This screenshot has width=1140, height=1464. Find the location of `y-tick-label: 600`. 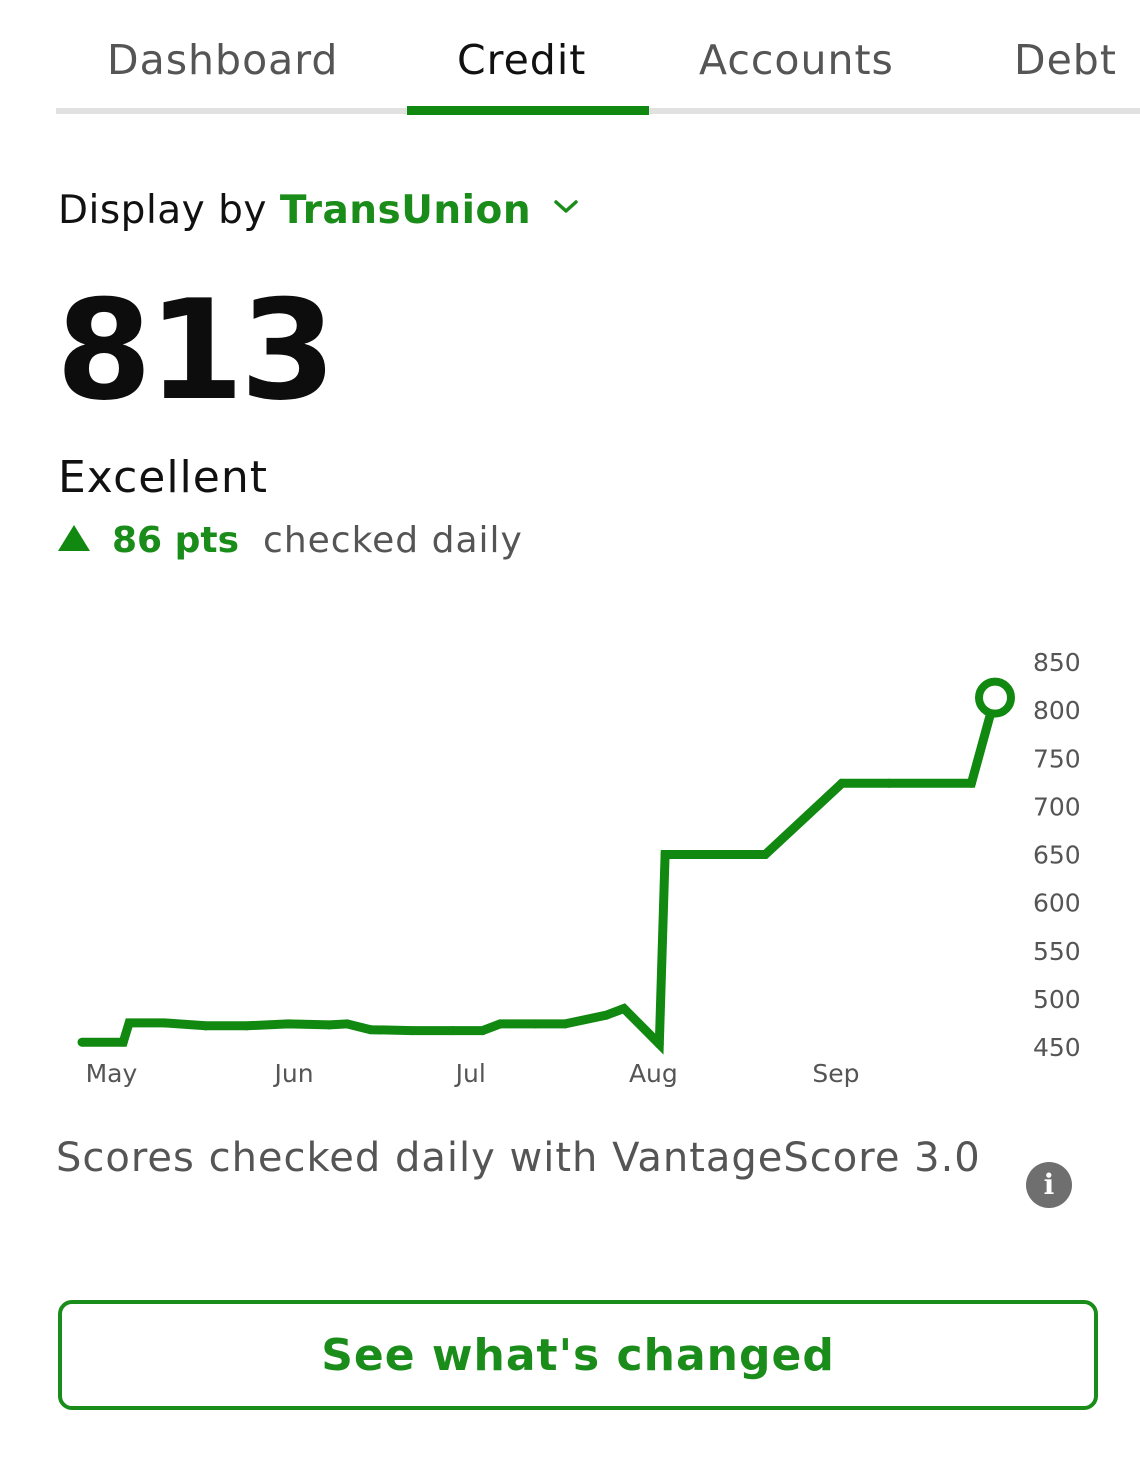

y-tick-label: 600 is located at coordinates (1057, 903).